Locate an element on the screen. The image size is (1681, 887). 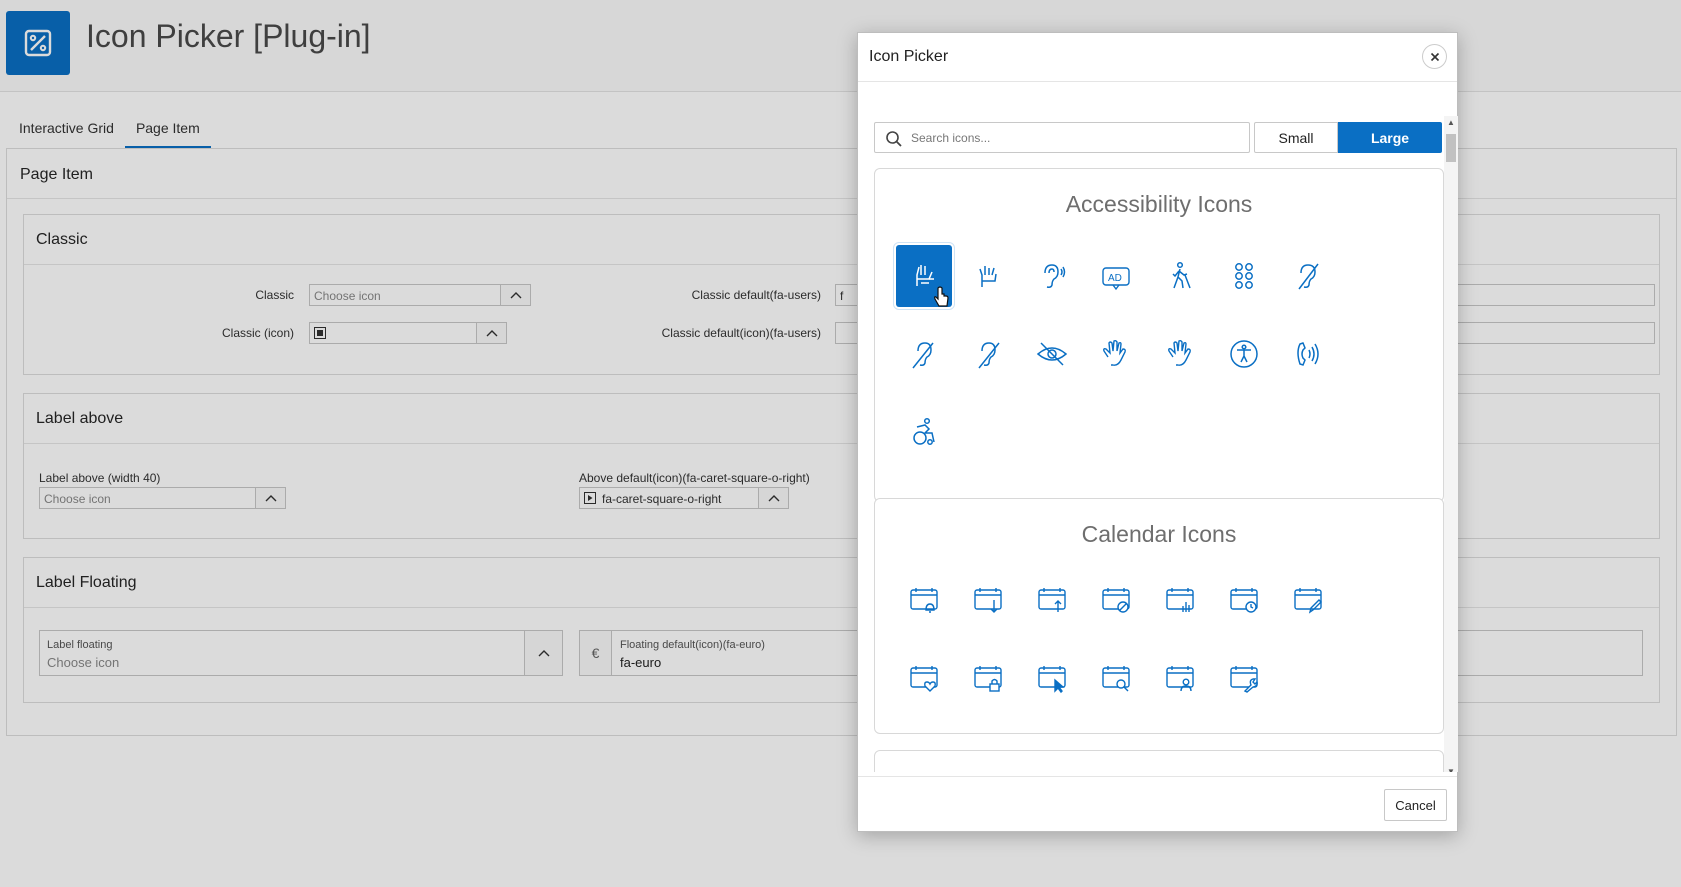
low-vision-icon is located at coordinates (1052, 354).